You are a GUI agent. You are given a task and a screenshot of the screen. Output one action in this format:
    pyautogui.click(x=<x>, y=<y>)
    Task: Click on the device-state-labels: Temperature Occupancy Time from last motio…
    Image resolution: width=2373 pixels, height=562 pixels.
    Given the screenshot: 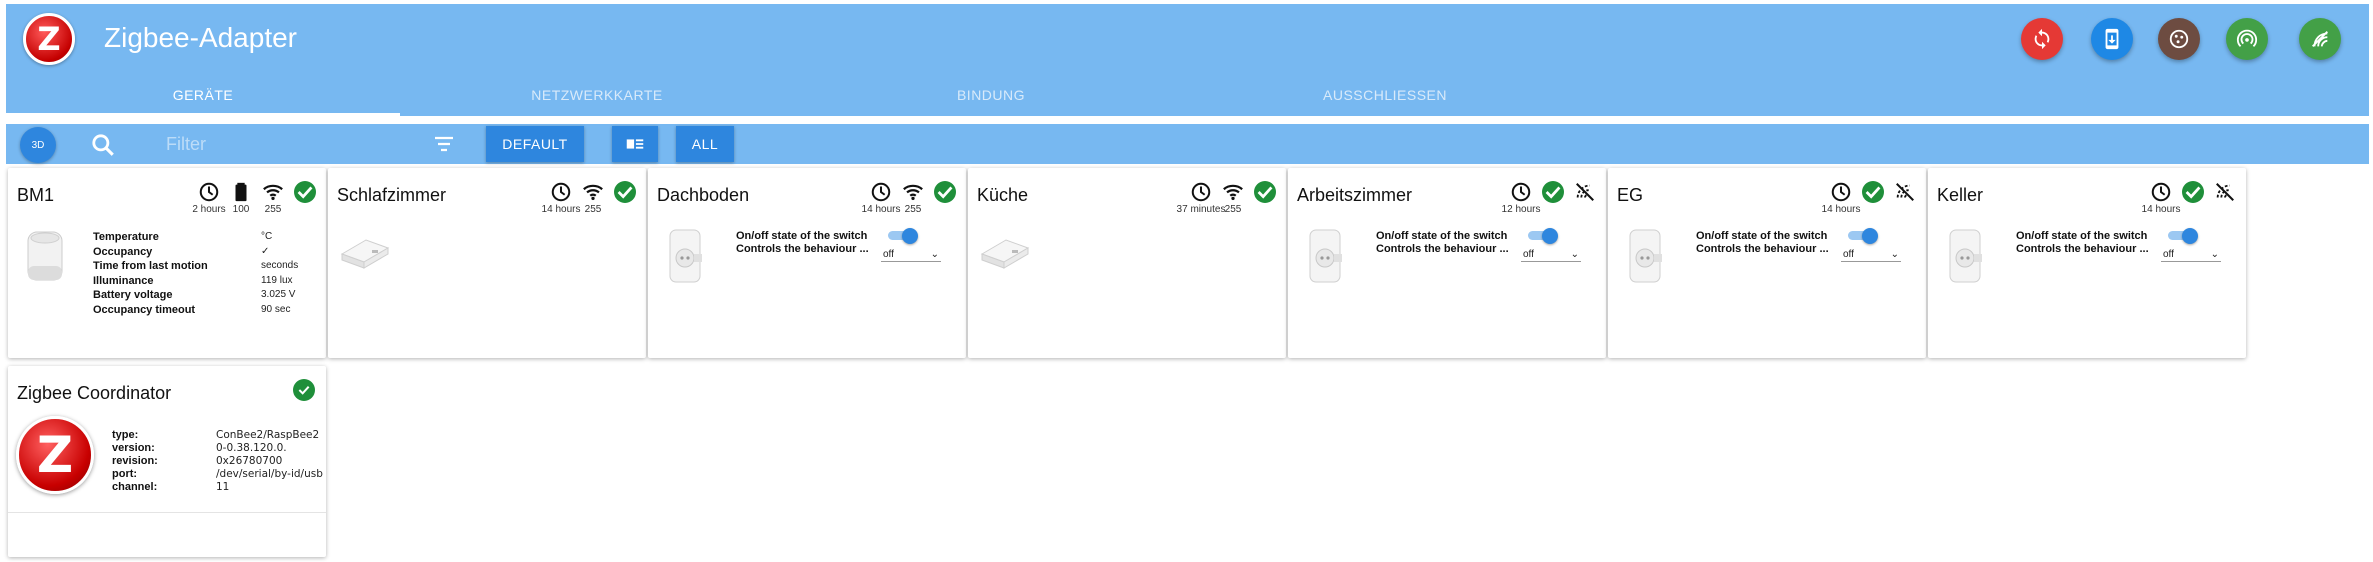 What is the action you would take?
    pyautogui.click(x=150, y=273)
    